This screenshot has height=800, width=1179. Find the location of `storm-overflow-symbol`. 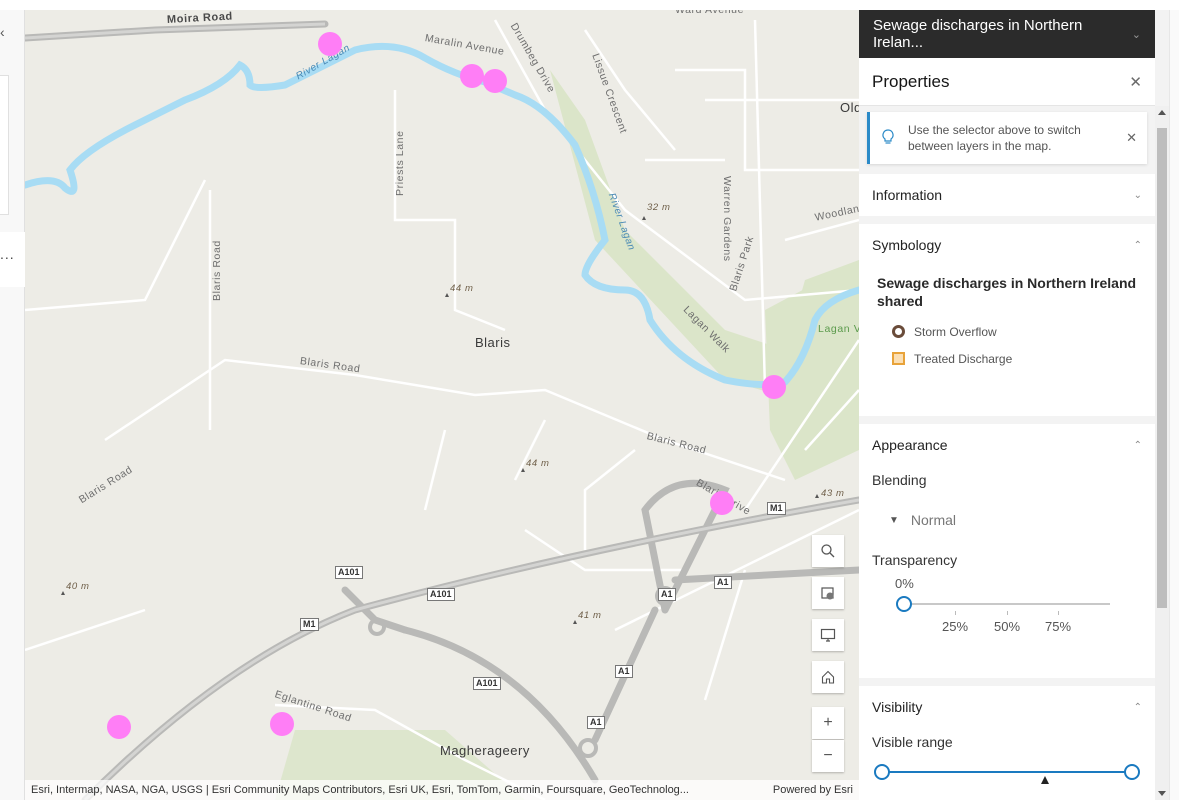

storm-overflow-symbol is located at coordinates (898, 331).